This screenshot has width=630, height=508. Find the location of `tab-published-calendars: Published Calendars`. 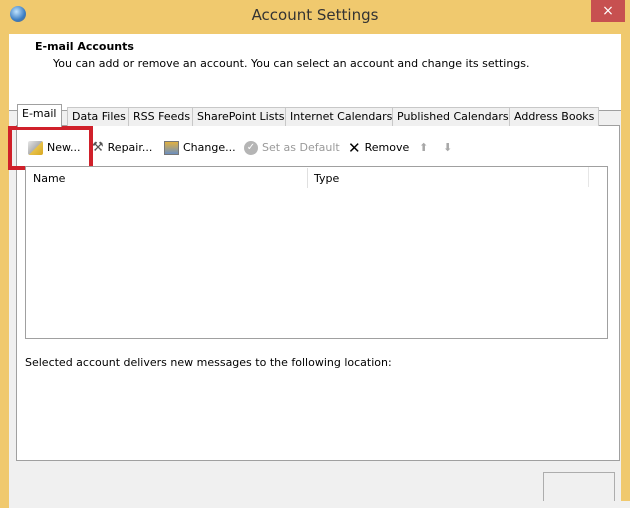

tab-published-calendars: Published Calendars is located at coordinates (453, 116).